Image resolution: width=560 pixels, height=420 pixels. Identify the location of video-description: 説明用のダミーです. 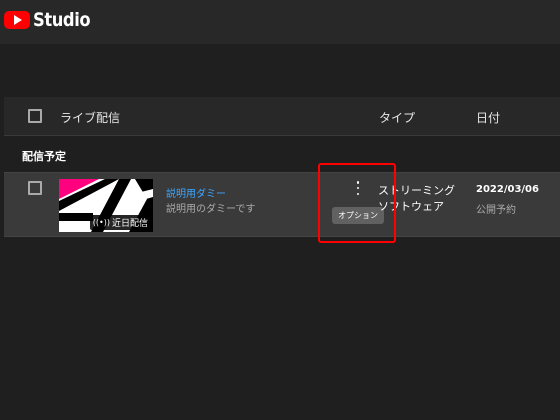
(211, 209).